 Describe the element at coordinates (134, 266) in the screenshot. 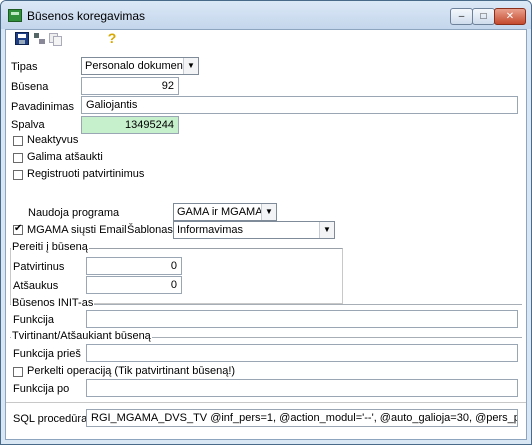

I see `patvirtinus-field: 0` at that location.